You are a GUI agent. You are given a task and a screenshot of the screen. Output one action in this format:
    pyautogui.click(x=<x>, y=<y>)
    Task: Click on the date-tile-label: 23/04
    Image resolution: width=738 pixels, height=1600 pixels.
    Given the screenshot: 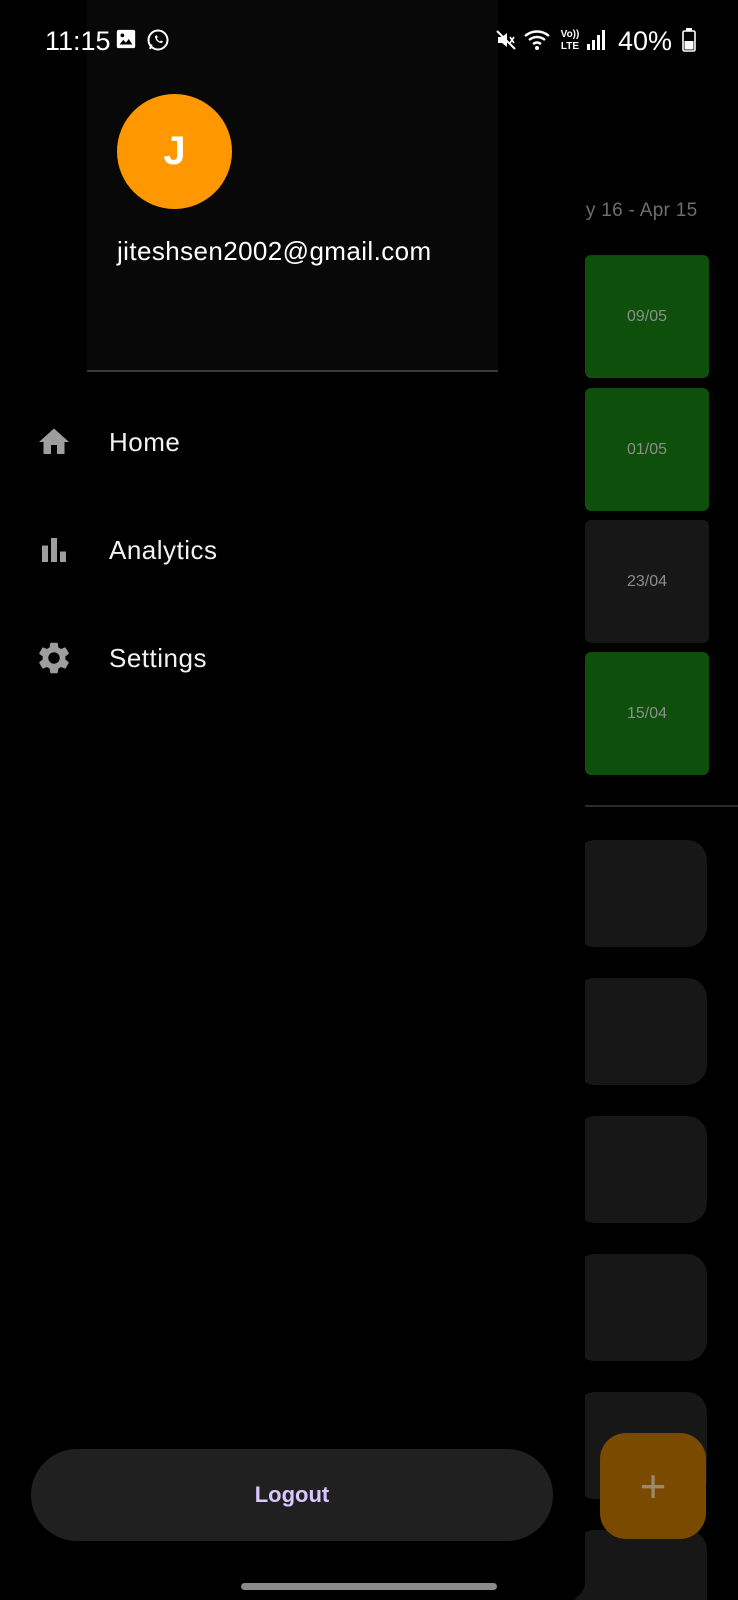 What is the action you would take?
    pyautogui.click(x=647, y=581)
    